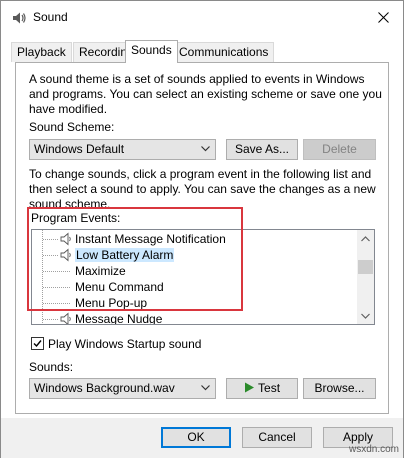 This screenshot has height=458, width=404. What do you see at coordinates (68, 109) in the screenshot?
I see `intro-line: have modified.` at bounding box center [68, 109].